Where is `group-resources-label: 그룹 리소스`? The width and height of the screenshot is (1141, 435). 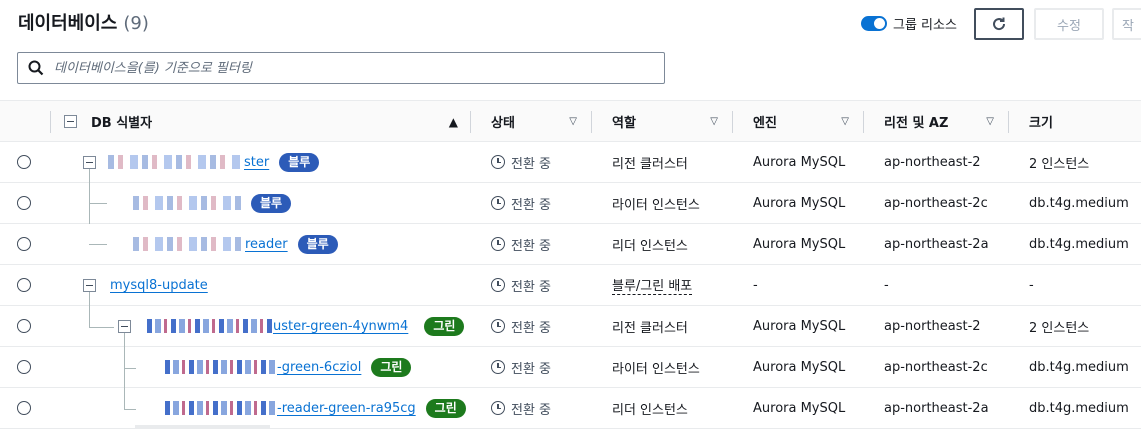
group-resources-label: 그룹 리소스 is located at coordinates (925, 25).